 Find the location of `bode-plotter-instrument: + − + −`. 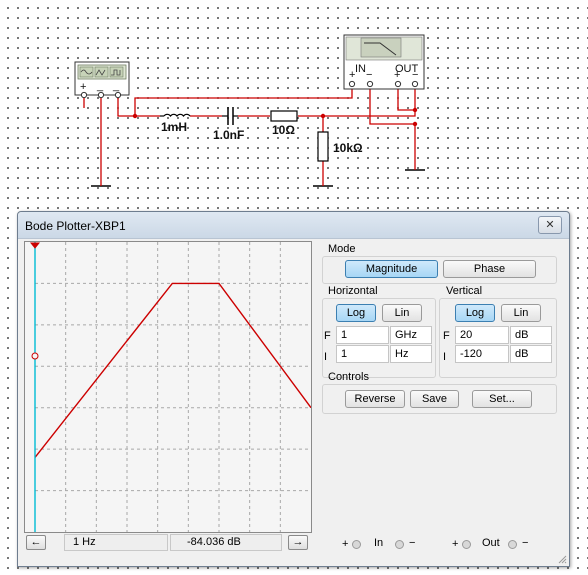

bode-plotter-instrument: + − + − is located at coordinates (384, 62).